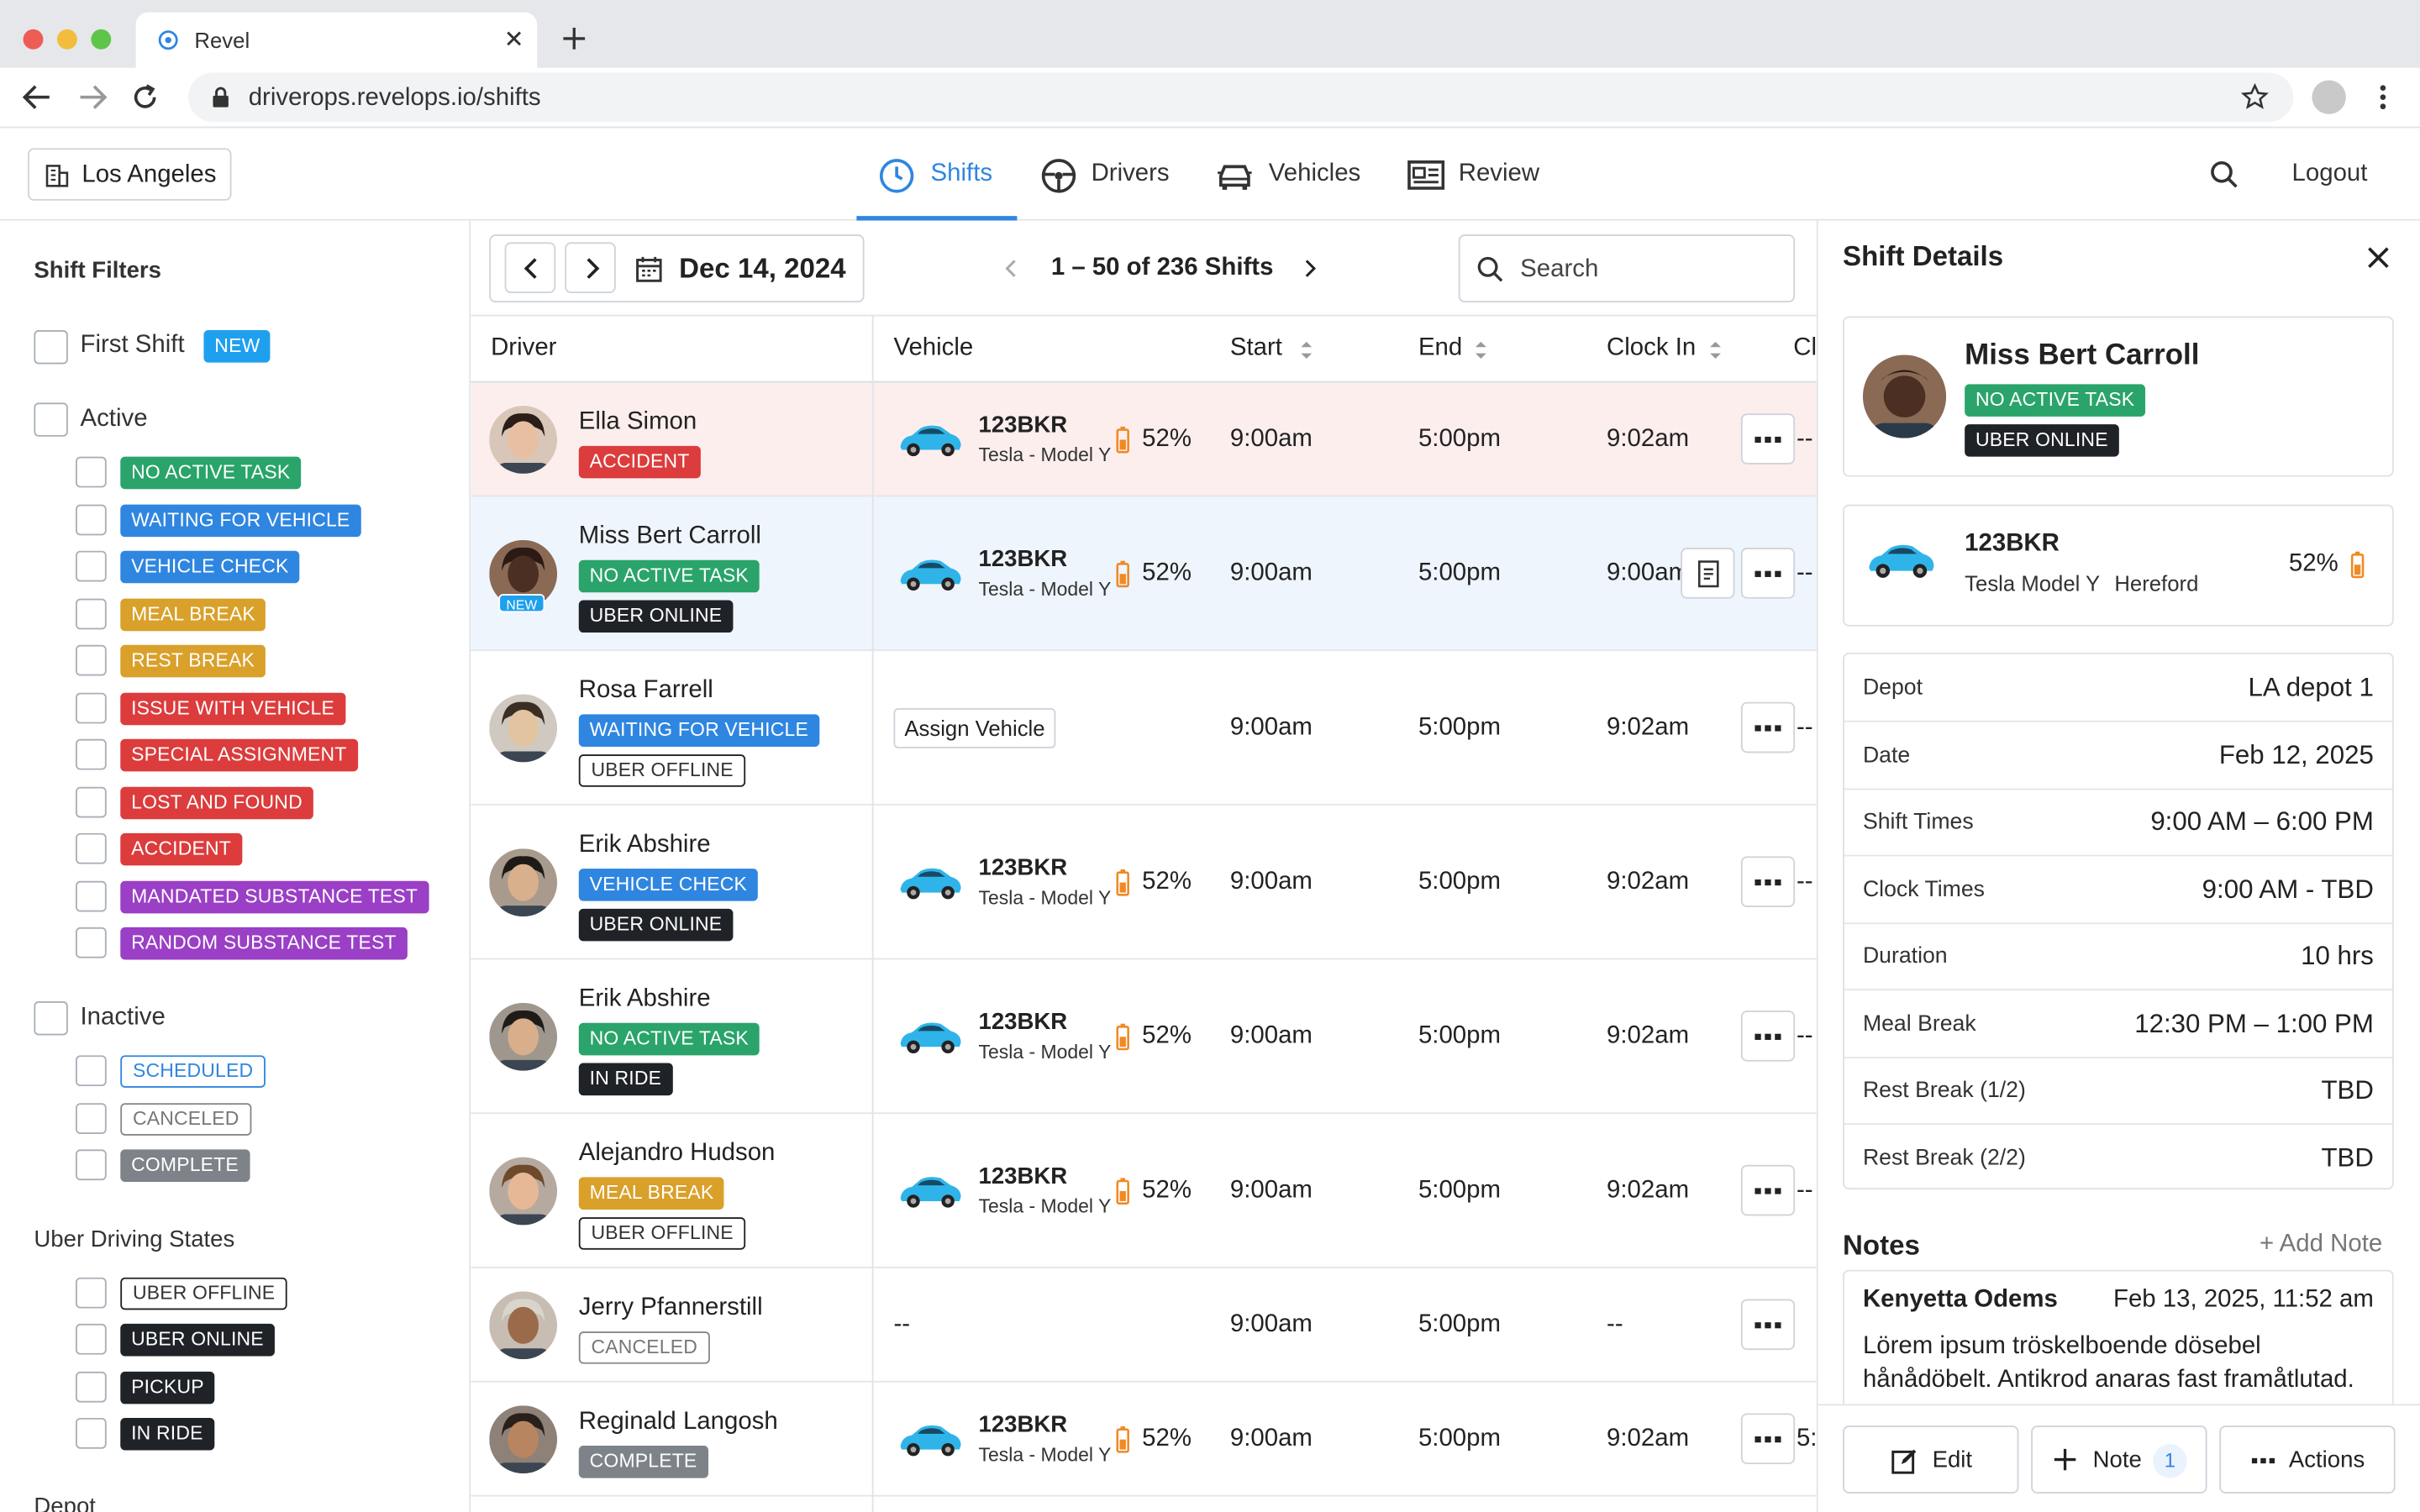  Describe the element at coordinates (92, 519) in the screenshot. I see `filter-checkbox-waiting-for-vehicle` at that location.